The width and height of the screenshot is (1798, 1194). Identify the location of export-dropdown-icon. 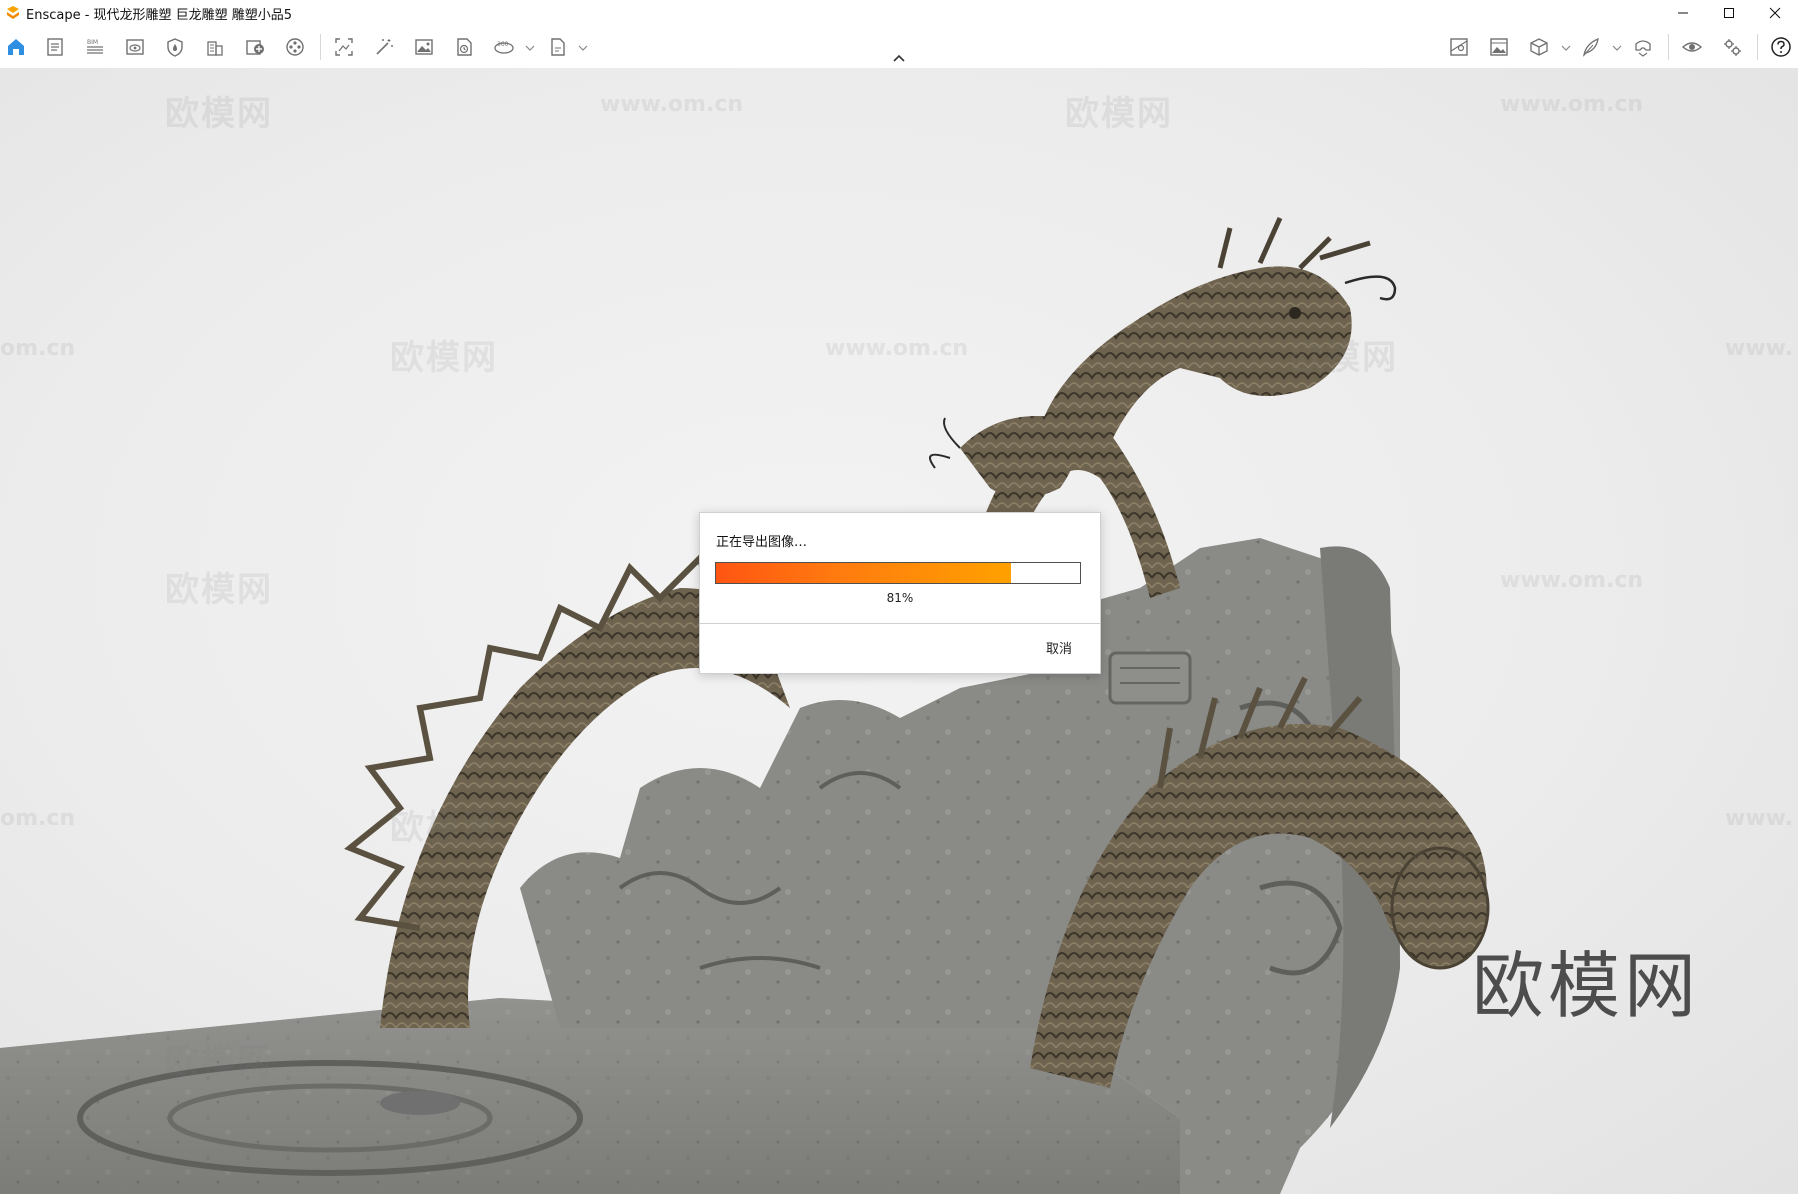
(583, 48).